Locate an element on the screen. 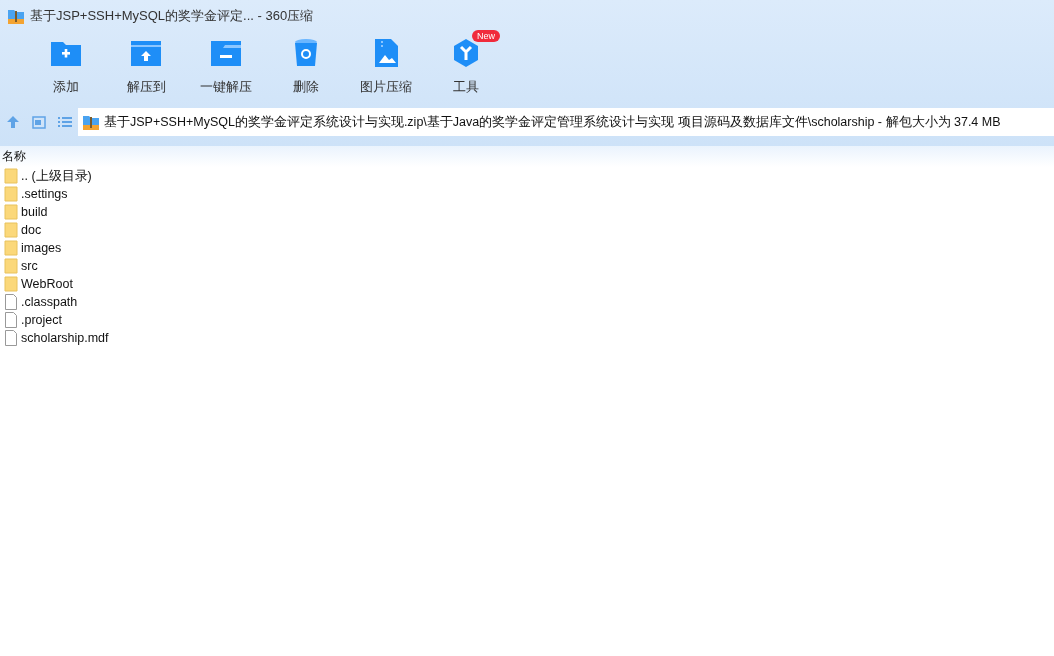 The height and width of the screenshot is (656, 1054). folder-upload-icon is located at coordinates (146, 53).